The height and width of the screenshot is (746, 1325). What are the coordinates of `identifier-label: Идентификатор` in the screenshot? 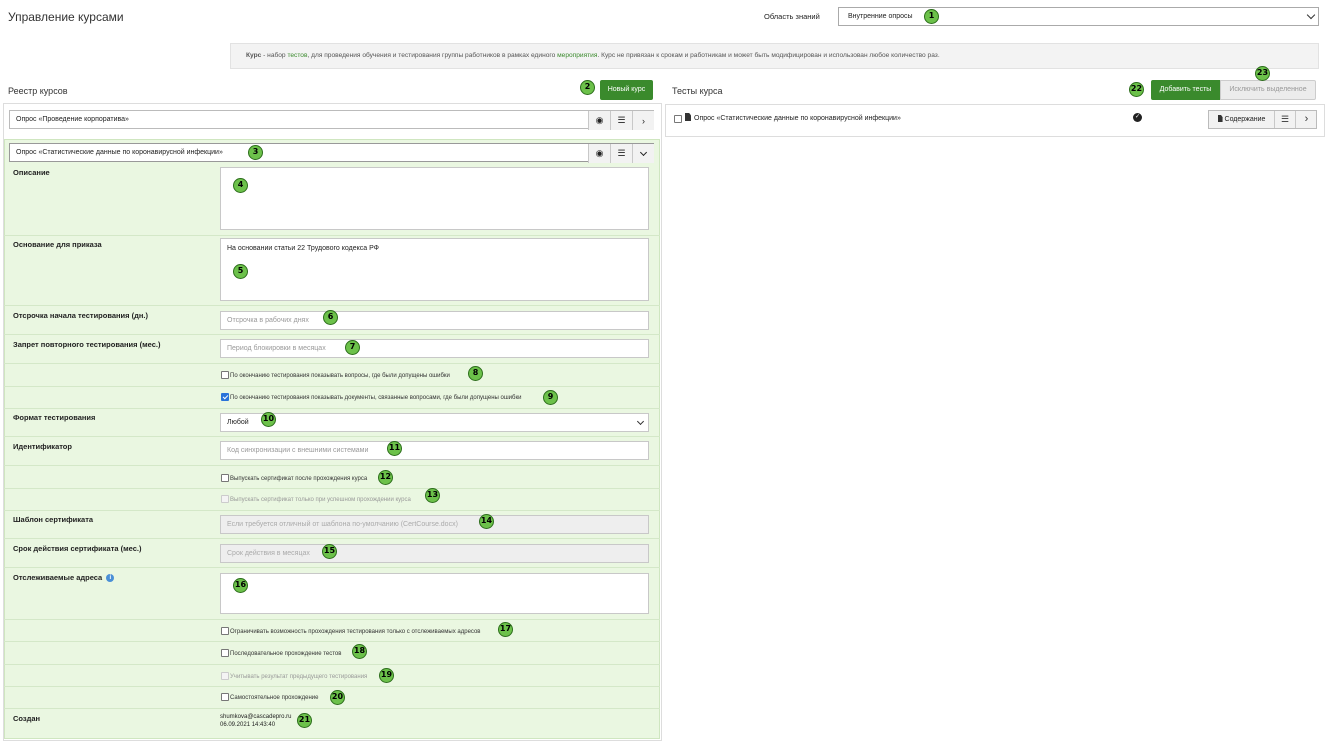 It's located at (42, 446).